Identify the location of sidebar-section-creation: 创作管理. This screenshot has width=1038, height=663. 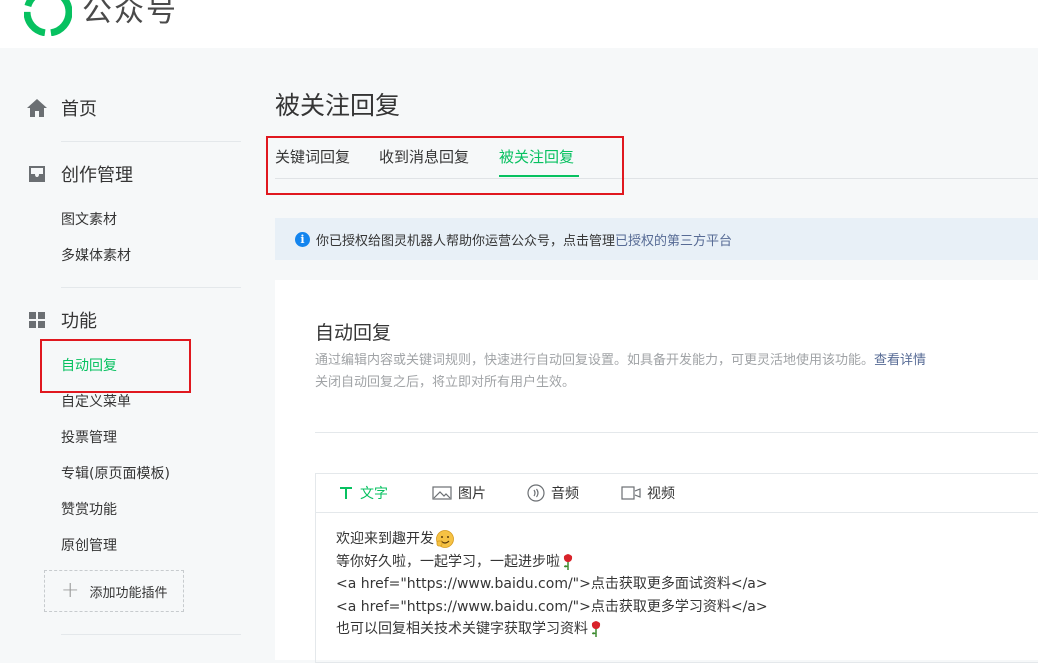
(79, 174).